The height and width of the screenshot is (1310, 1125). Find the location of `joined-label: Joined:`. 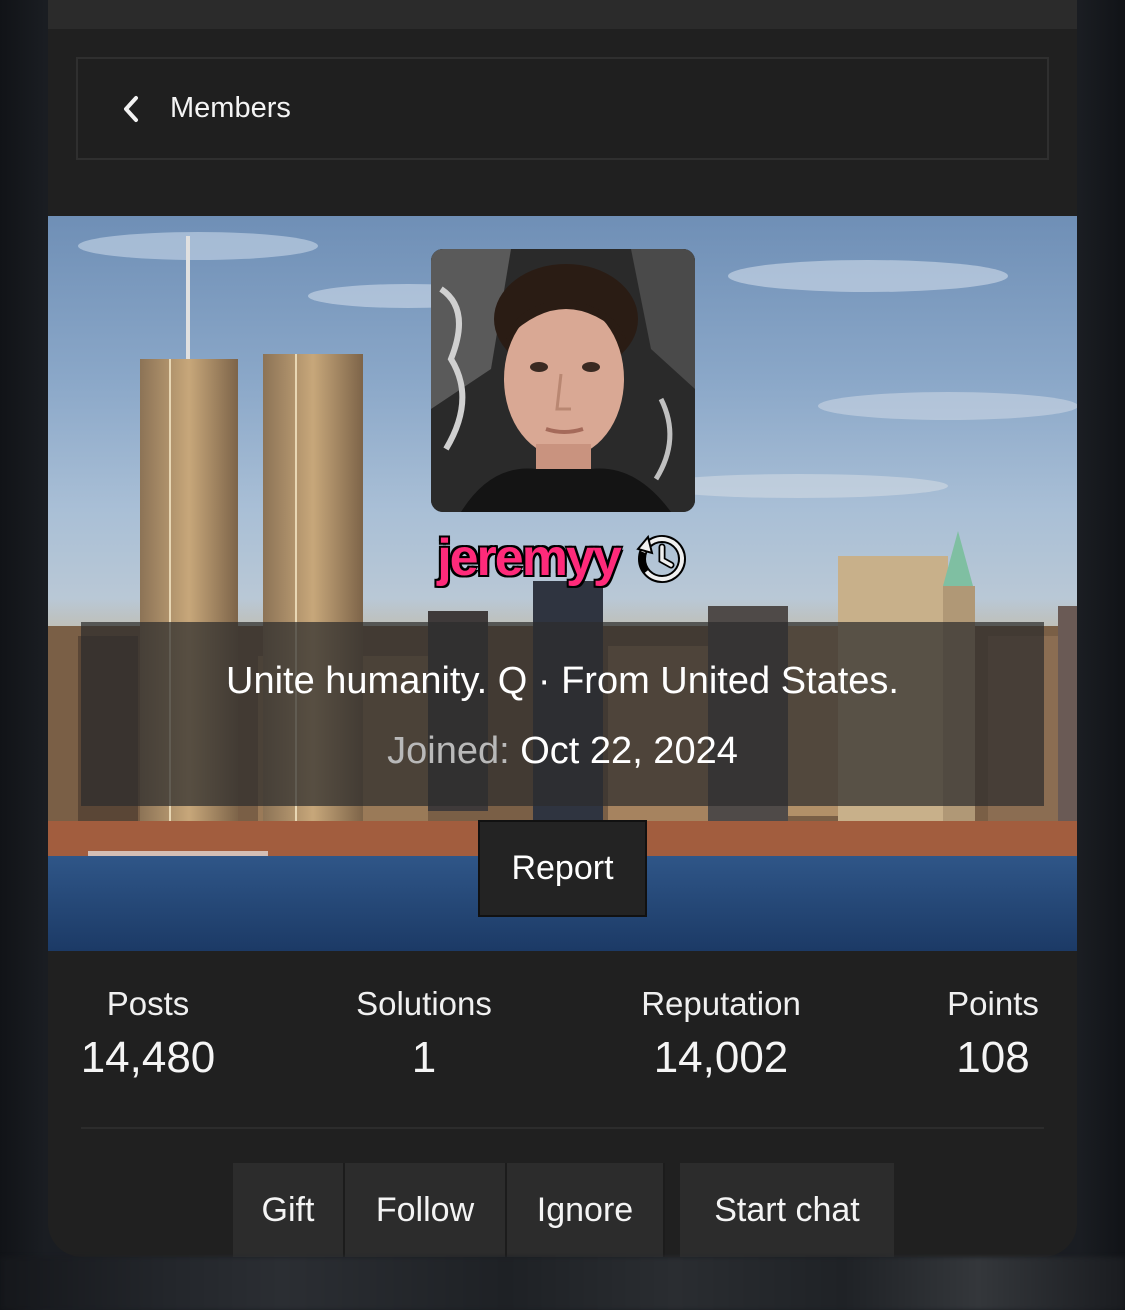

joined-label: Joined: is located at coordinates (448, 751).